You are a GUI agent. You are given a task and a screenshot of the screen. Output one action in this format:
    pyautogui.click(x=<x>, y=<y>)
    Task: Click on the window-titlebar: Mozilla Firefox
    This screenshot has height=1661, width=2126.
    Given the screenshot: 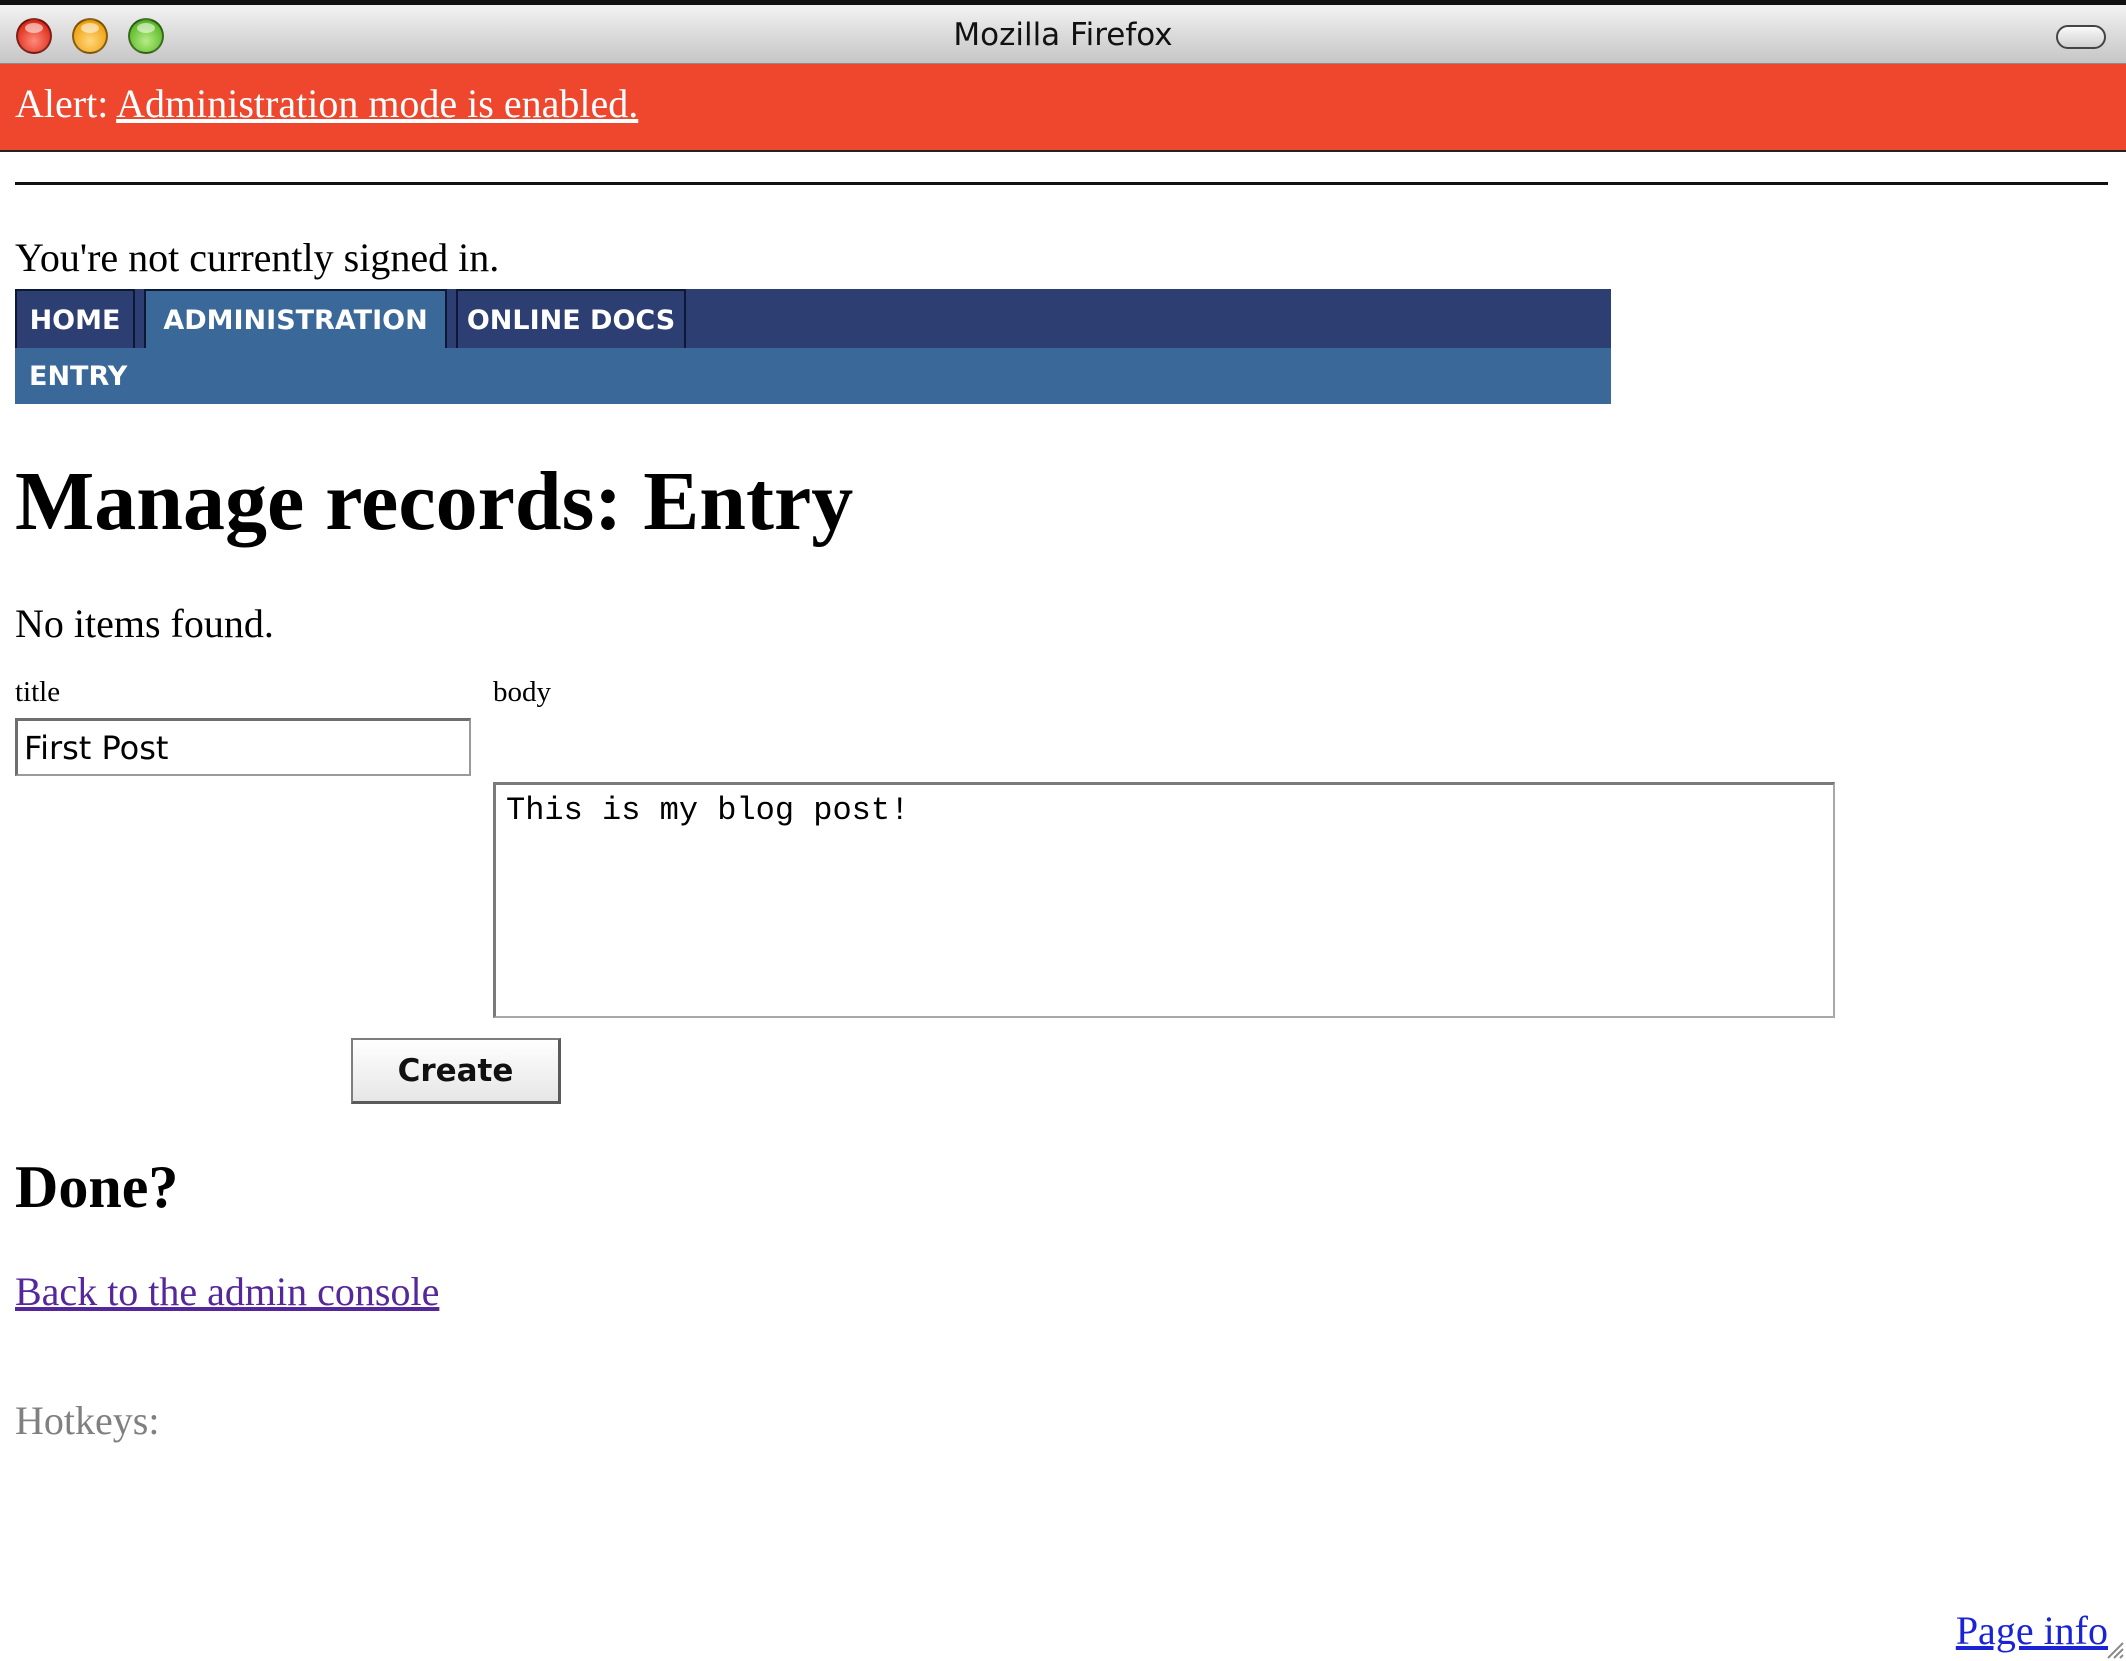 What is the action you would take?
    pyautogui.click(x=1063, y=32)
    